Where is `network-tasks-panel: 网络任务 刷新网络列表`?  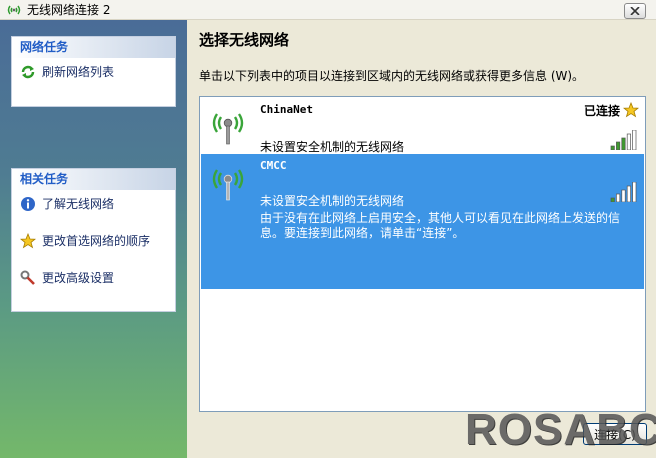 network-tasks-panel: 网络任务 刷新网络列表 is located at coordinates (93, 71).